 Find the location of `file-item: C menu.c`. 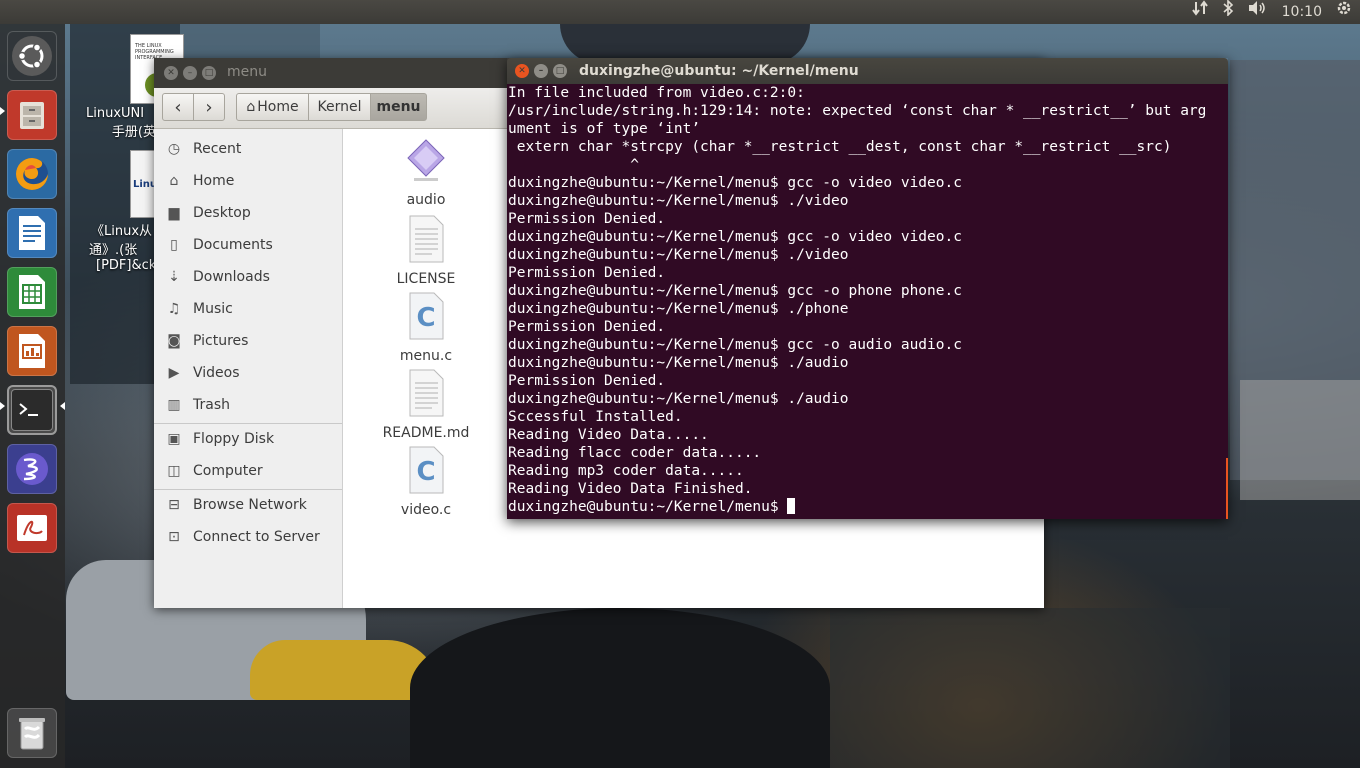

file-item: C menu.c is located at coordinates (426, 328).